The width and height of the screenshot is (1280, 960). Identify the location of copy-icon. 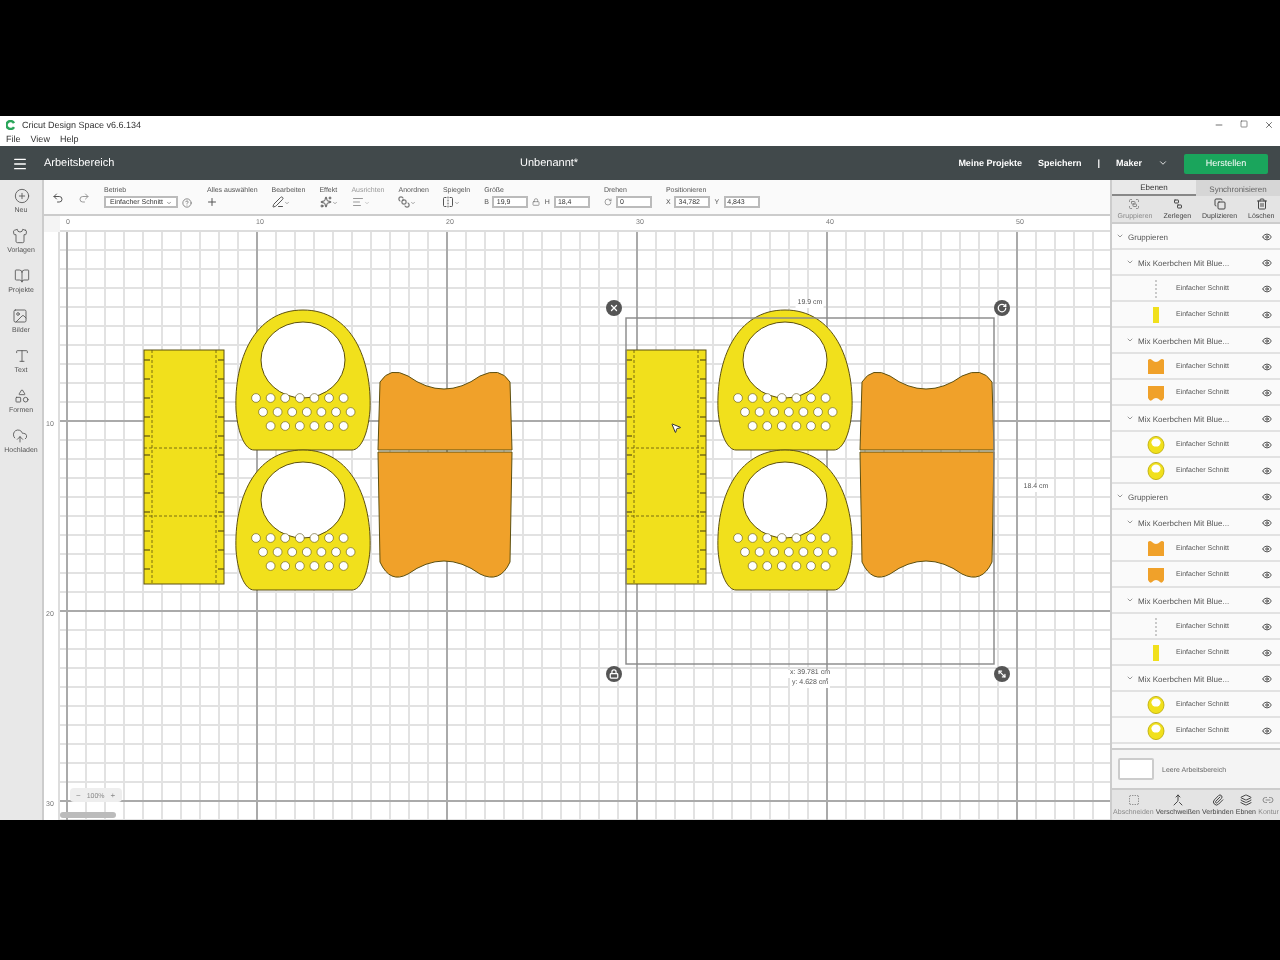
(1219, 204).